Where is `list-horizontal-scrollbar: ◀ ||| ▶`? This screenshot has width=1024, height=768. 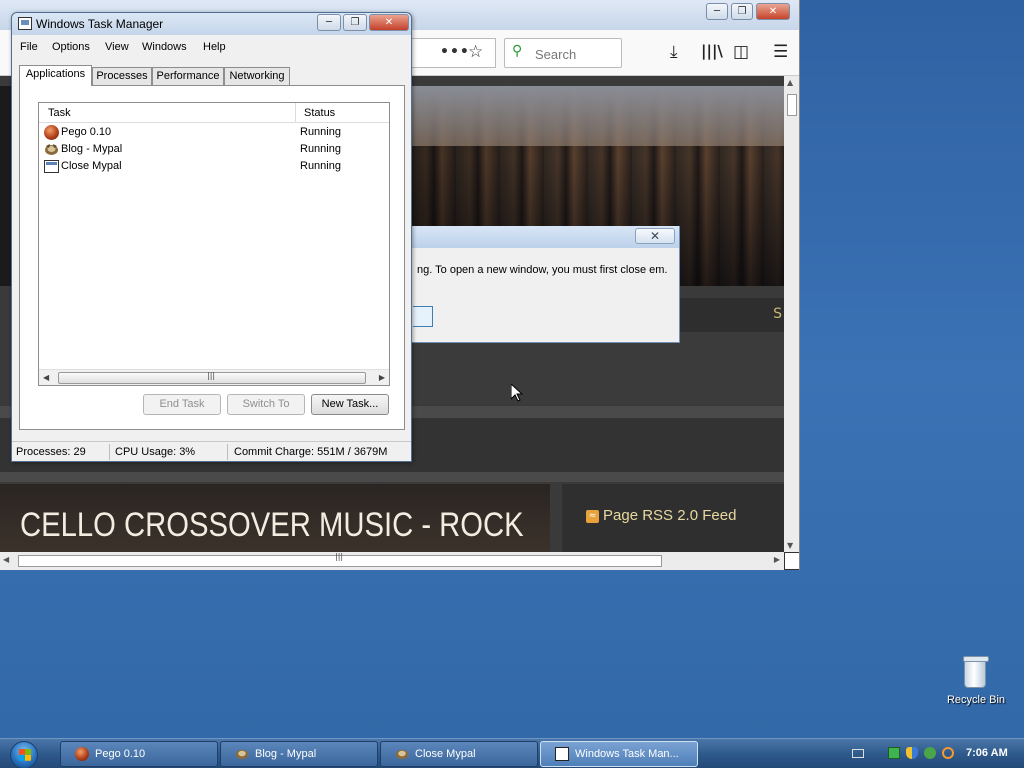
list-horizontal-scrollbar: ◀ ||| ▶ is located at coordinates (214, 377).